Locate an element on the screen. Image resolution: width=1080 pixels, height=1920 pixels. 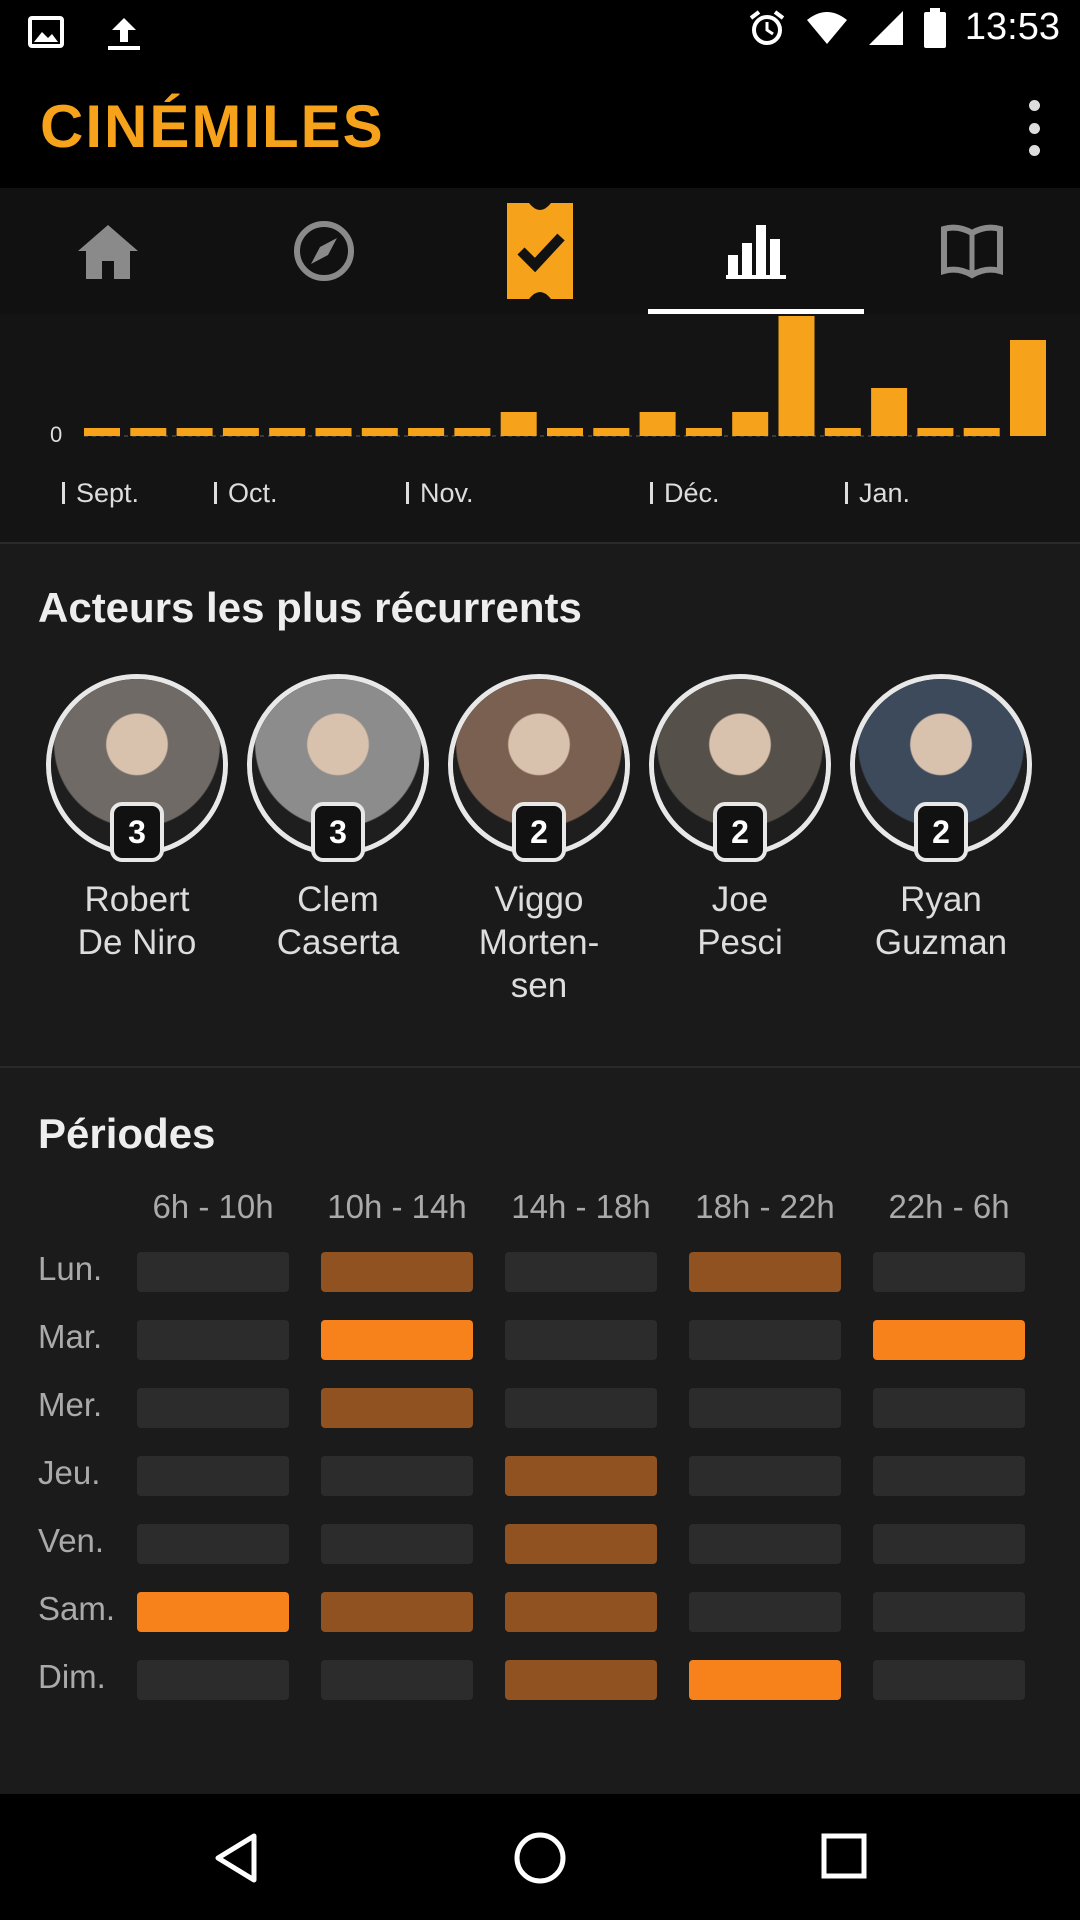
actor-card: 2 Joe Pesci is located at coordinates (740, 819).